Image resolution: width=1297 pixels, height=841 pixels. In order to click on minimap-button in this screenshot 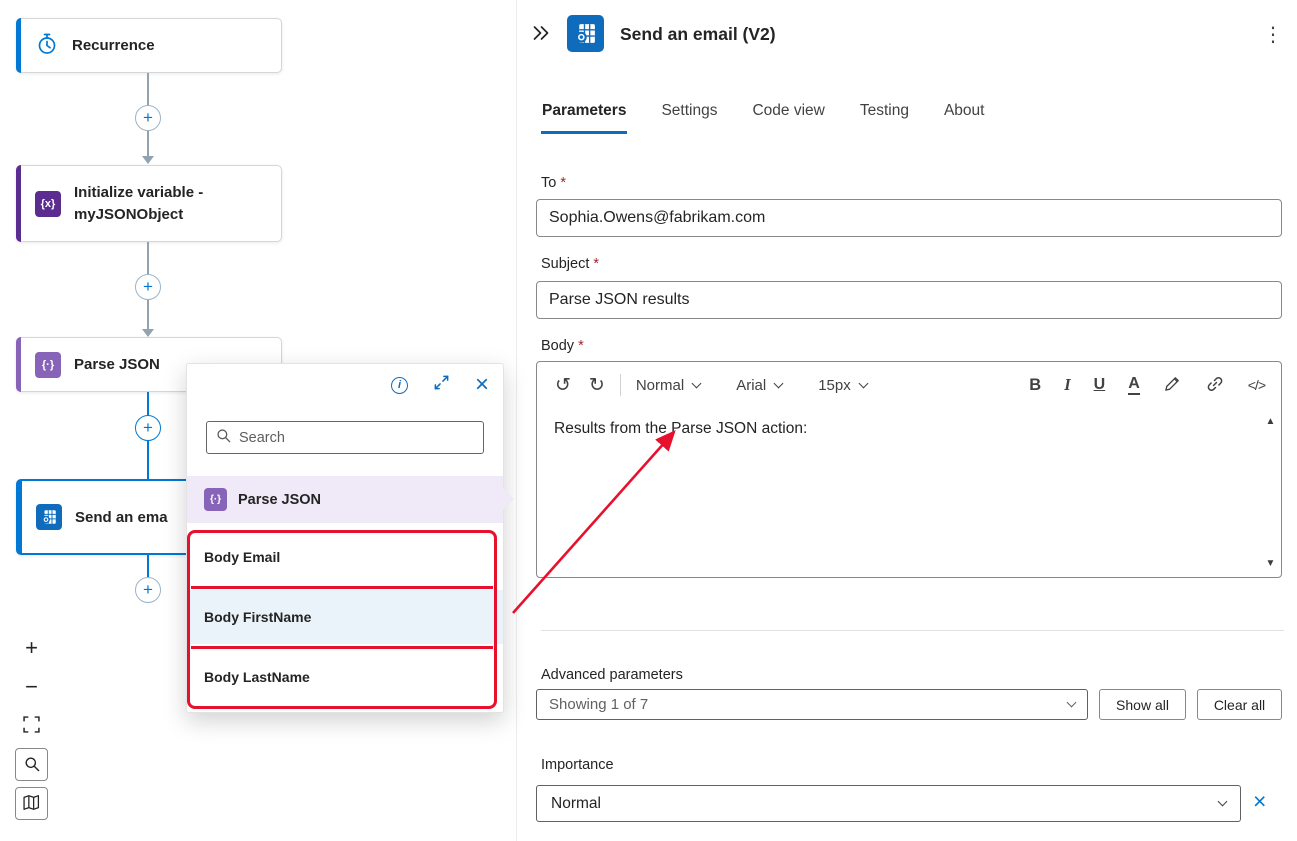, I will do `click(31, 803)`.